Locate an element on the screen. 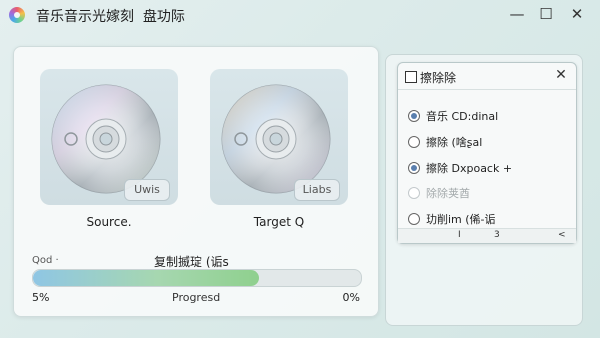 The height and width of the screenshot is (338, 600). pager-prev-button: < is located at coordinates (562, 235).